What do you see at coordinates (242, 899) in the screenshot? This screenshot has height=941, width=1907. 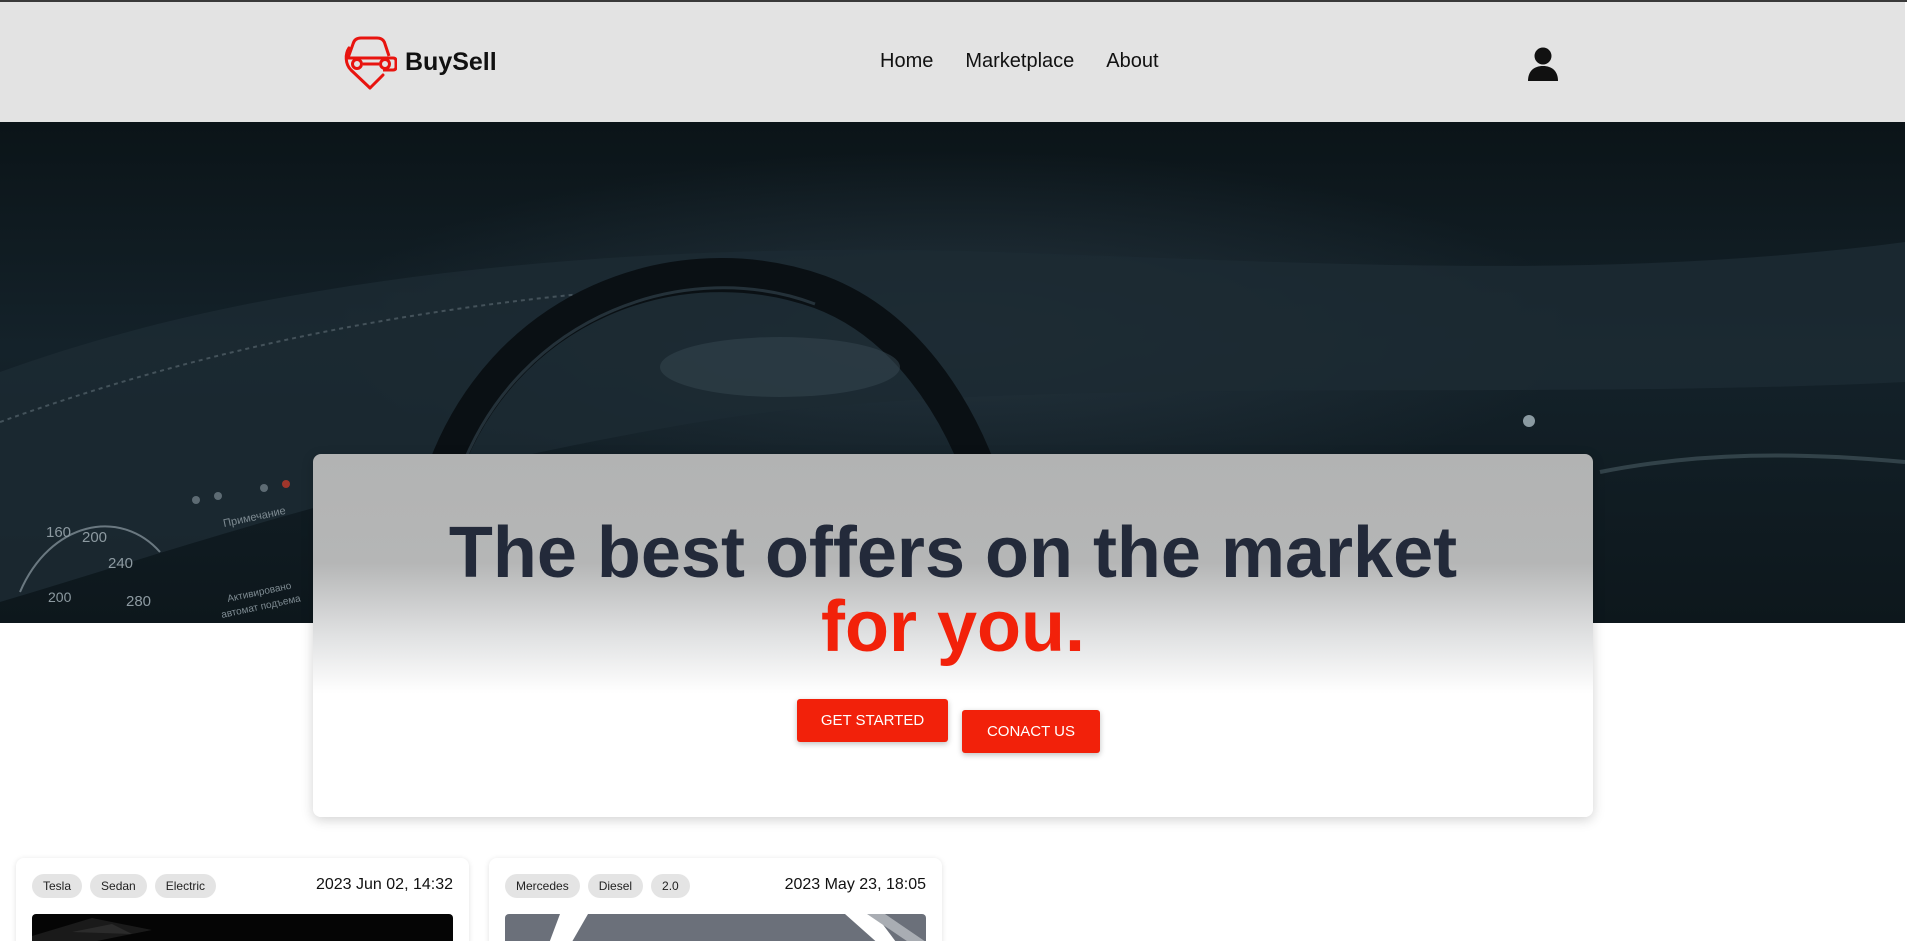 I see `listing-card: Tesla Sedan Electric 2023 Jun 02, 14:32` at bounding box center [242, 899].